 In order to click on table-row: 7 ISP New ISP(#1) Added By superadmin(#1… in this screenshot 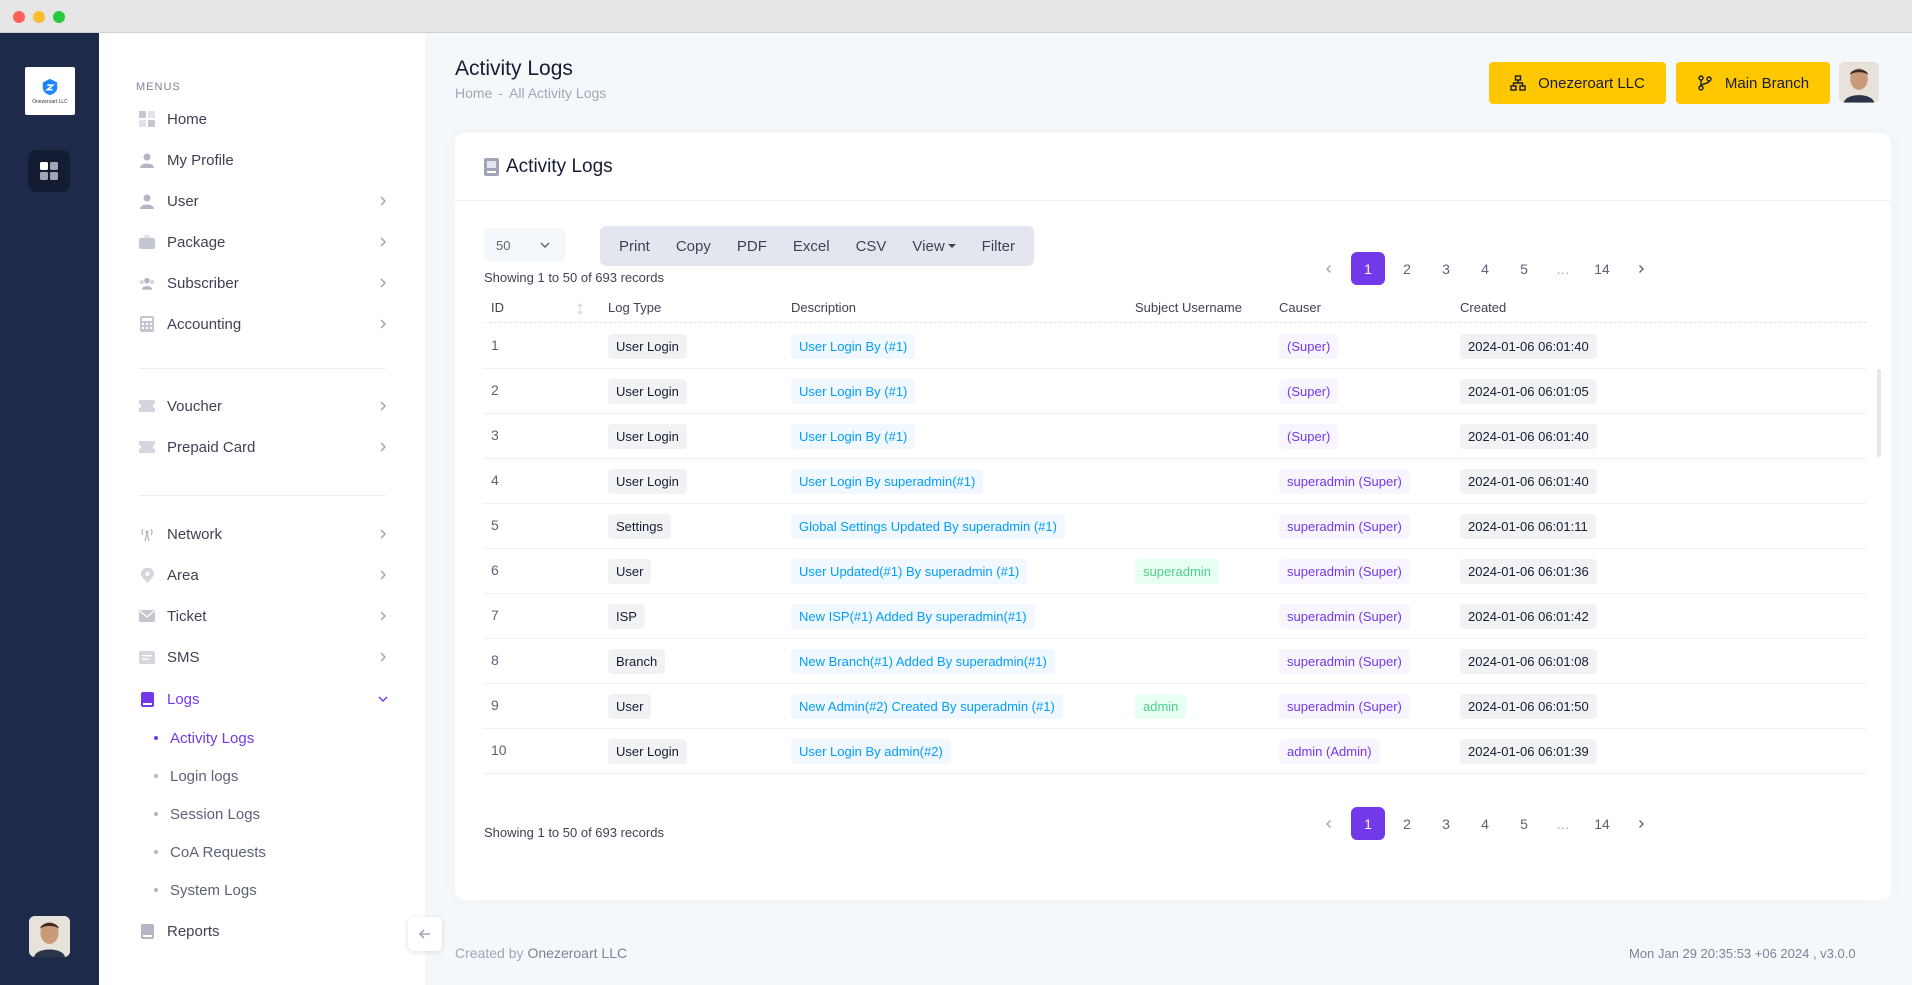, I will do `click(1175, 616)`.